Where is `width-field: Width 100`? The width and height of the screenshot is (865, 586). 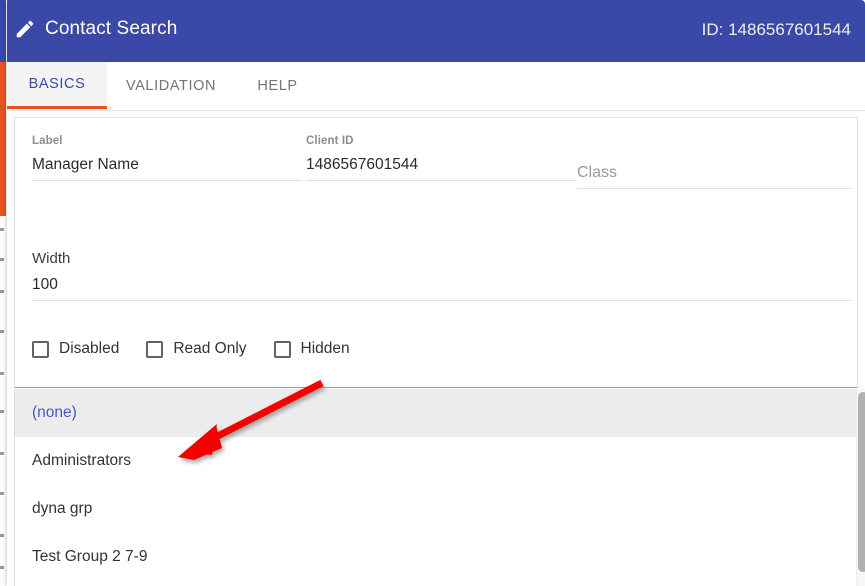
width-field: Width 100 is located at coordinates (441, 275).